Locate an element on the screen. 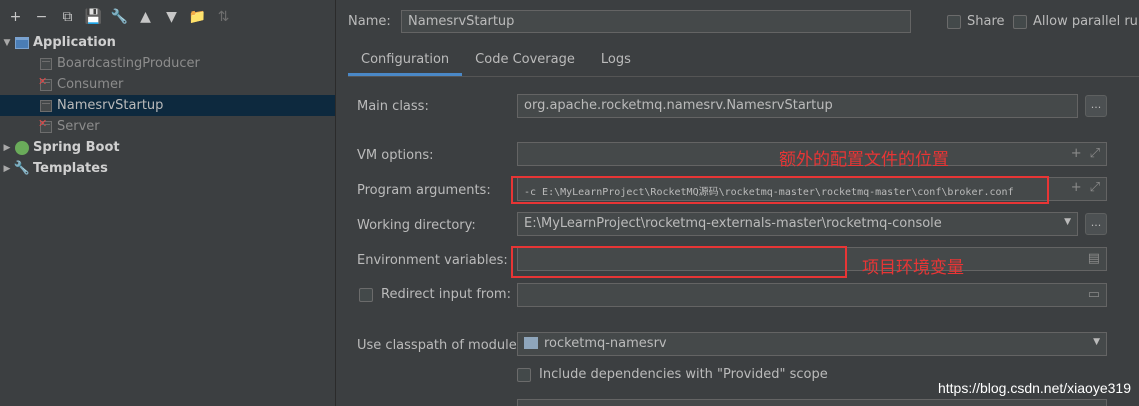 The image size is (1139, 406). tree-item-namesrv-startup: NamesrvStartup is located at coordinates (167, 105).